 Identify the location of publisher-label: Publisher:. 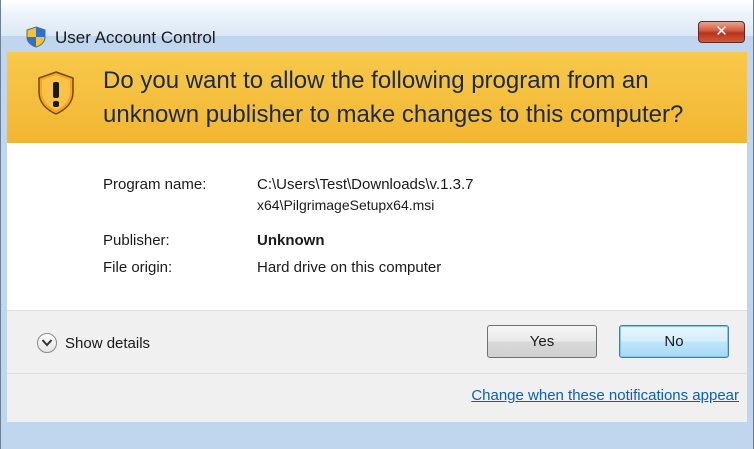
(136, 240).